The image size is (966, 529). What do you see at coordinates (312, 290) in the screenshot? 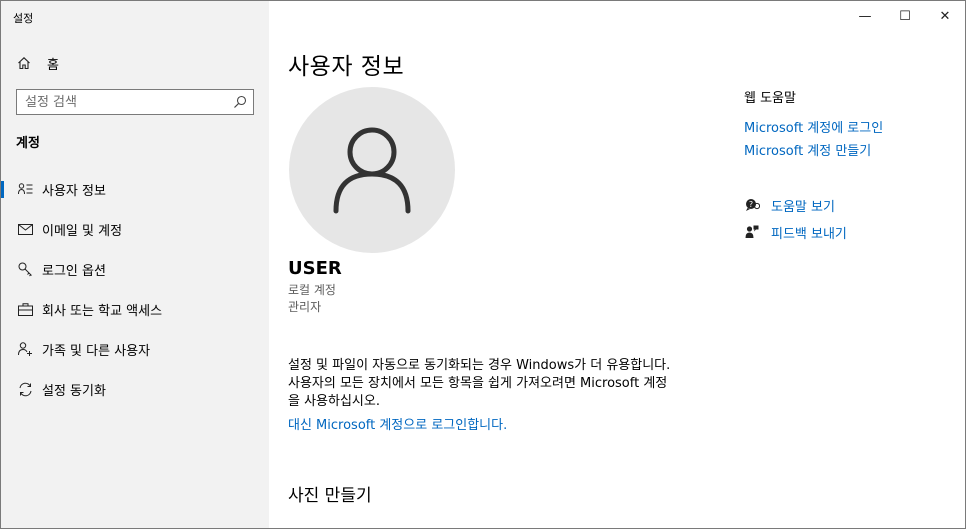
I see `account-type: 로컬 계정` at bounding box center [312, 290].